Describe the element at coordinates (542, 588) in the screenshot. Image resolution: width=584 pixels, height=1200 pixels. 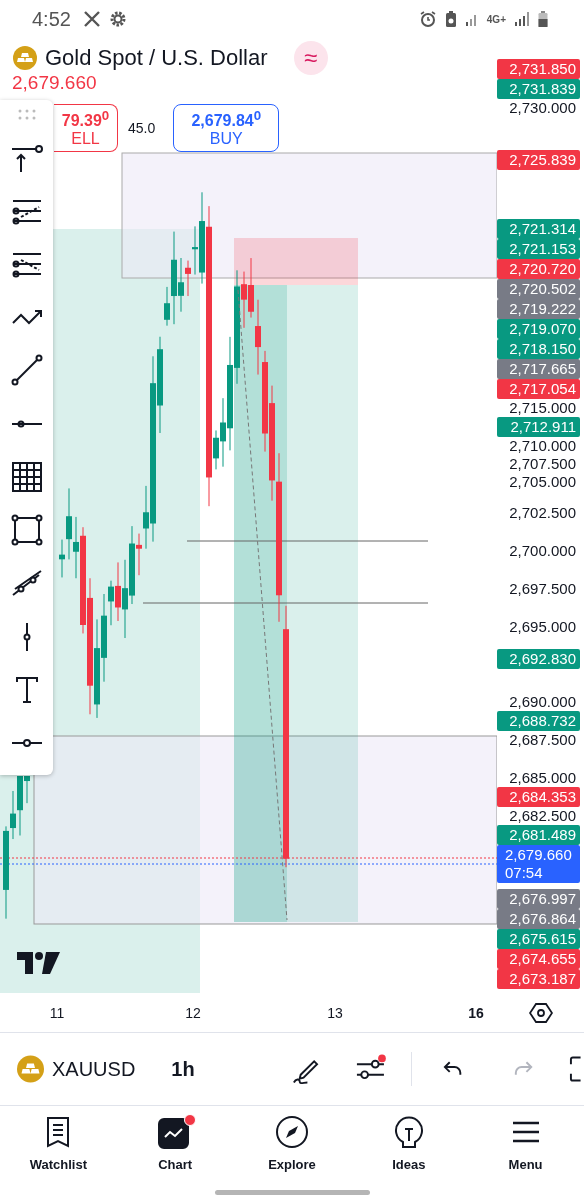
I see `price-tick: 2,697.500` at that location.